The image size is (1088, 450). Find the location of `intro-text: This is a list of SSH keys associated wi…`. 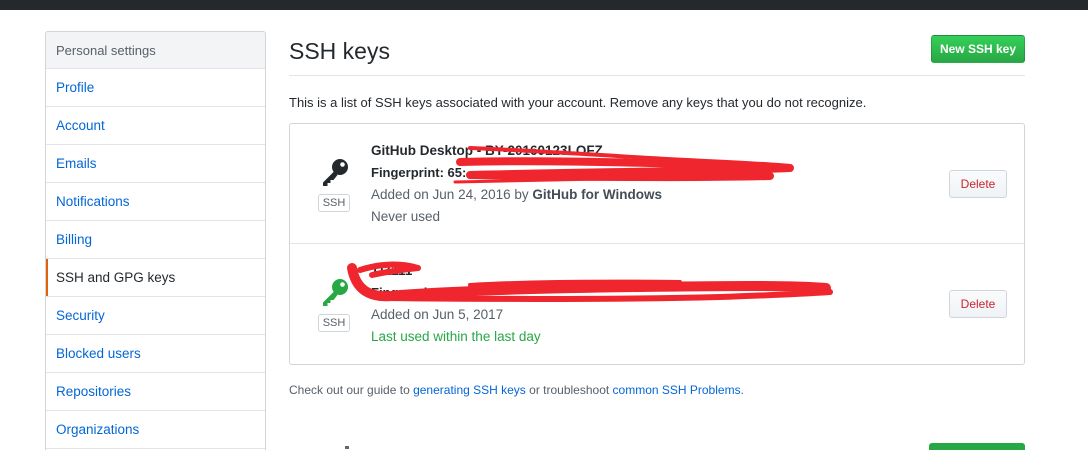

intro-text: This is a list of SSH keys associated wi… is located at coordinates (578, 102).